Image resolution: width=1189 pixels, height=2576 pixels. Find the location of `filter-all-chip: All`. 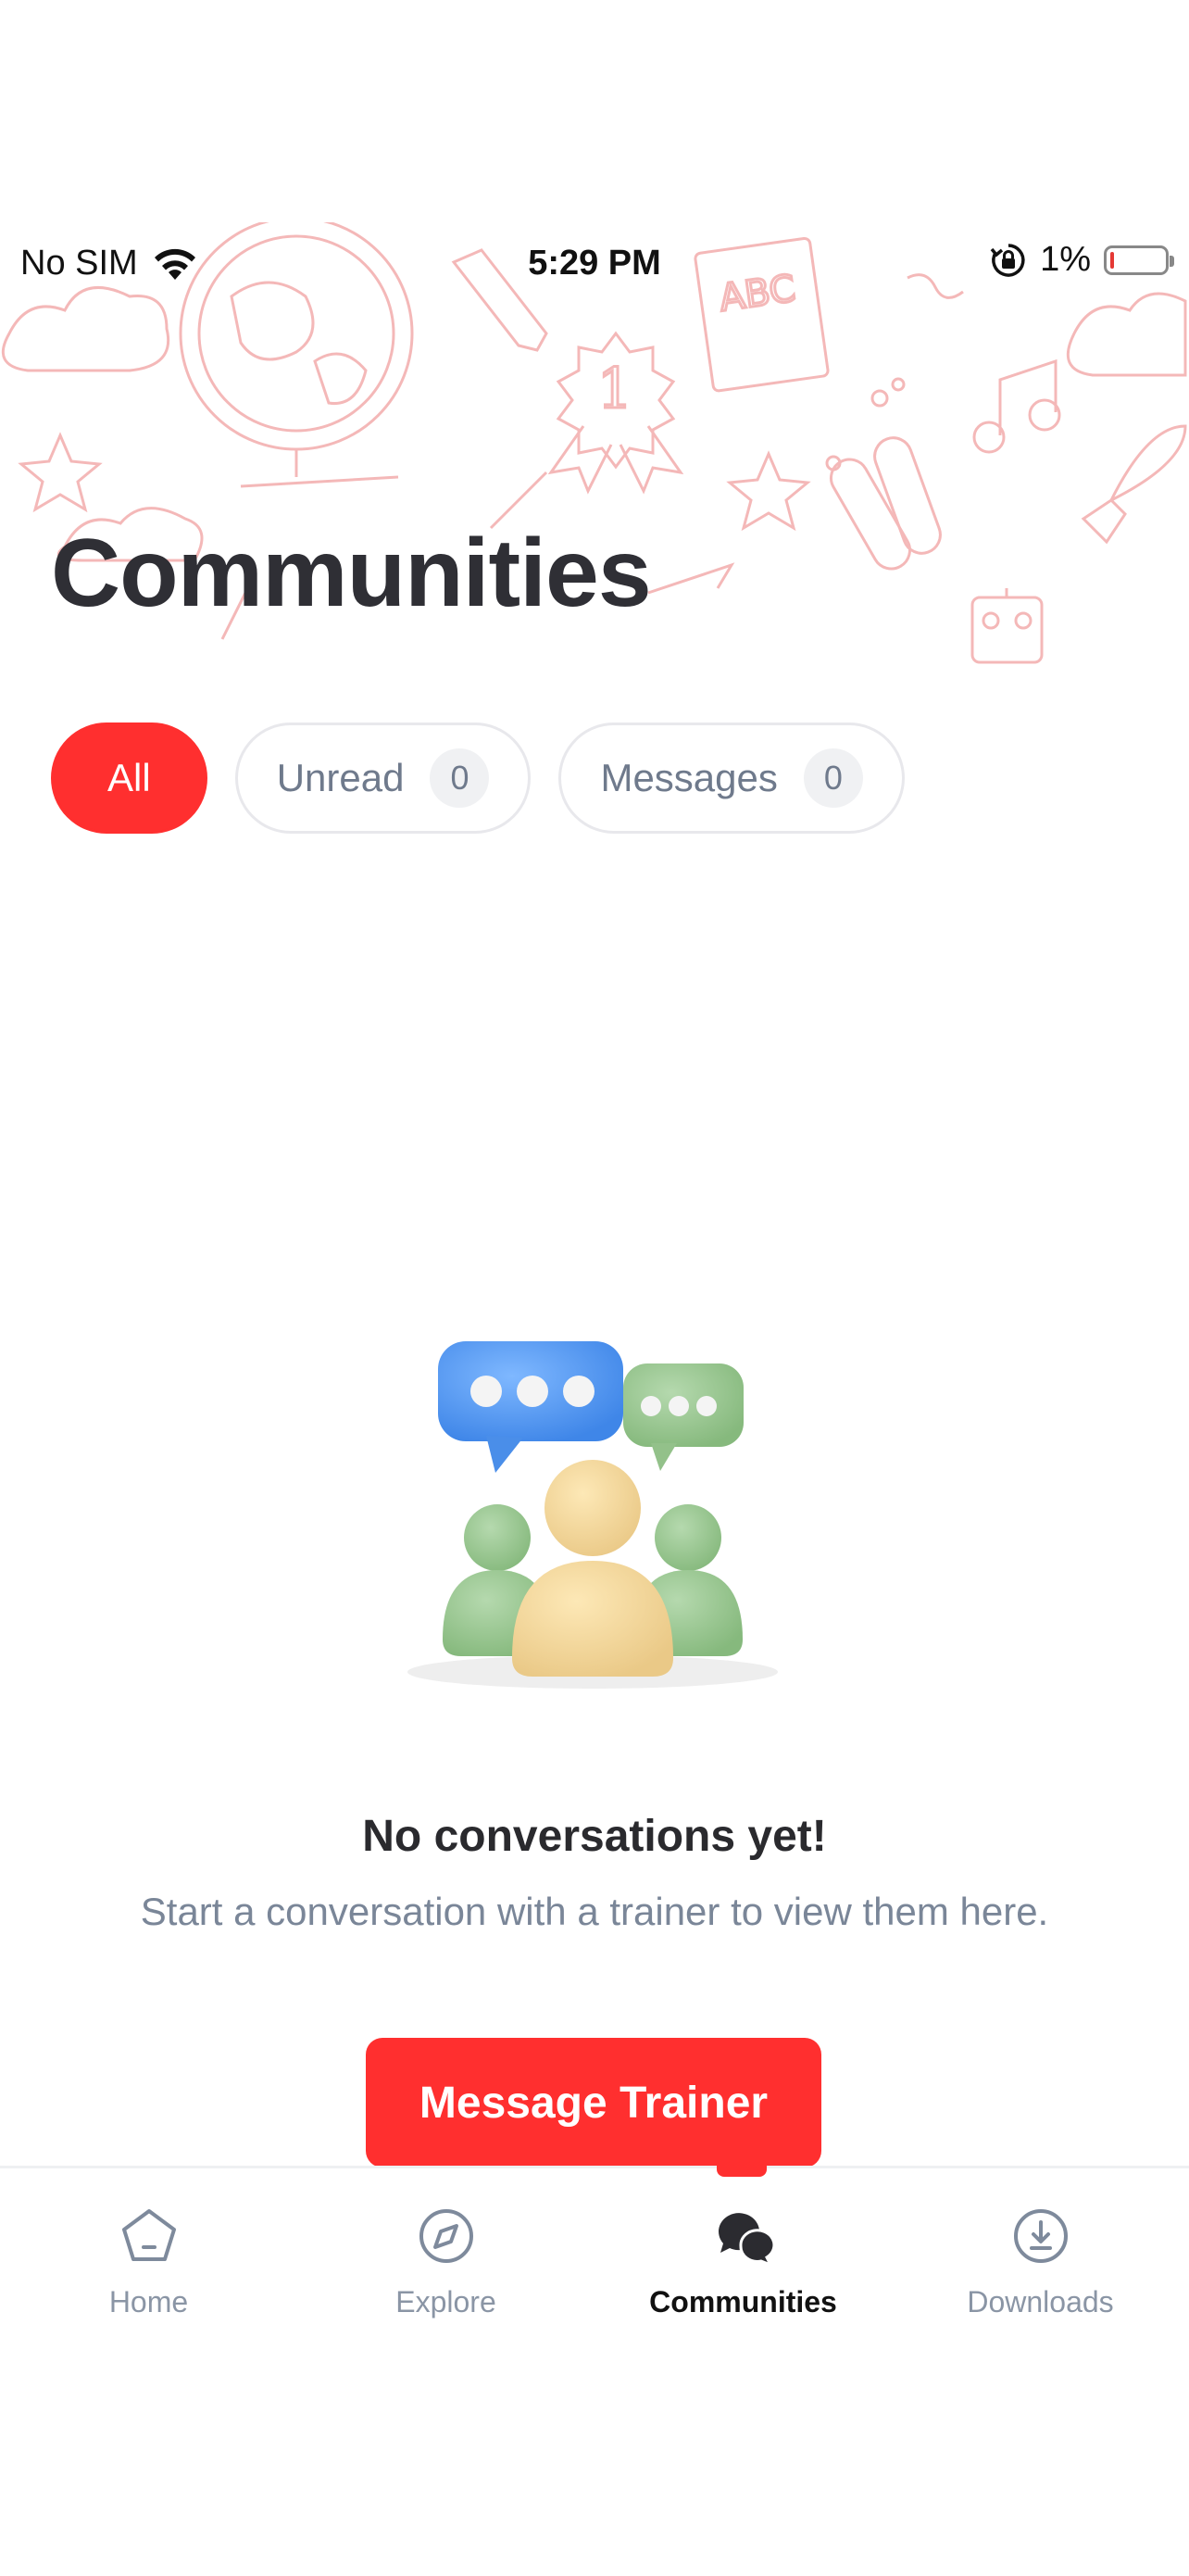

filter-all-chip: All is located at coordinates (129, 778).